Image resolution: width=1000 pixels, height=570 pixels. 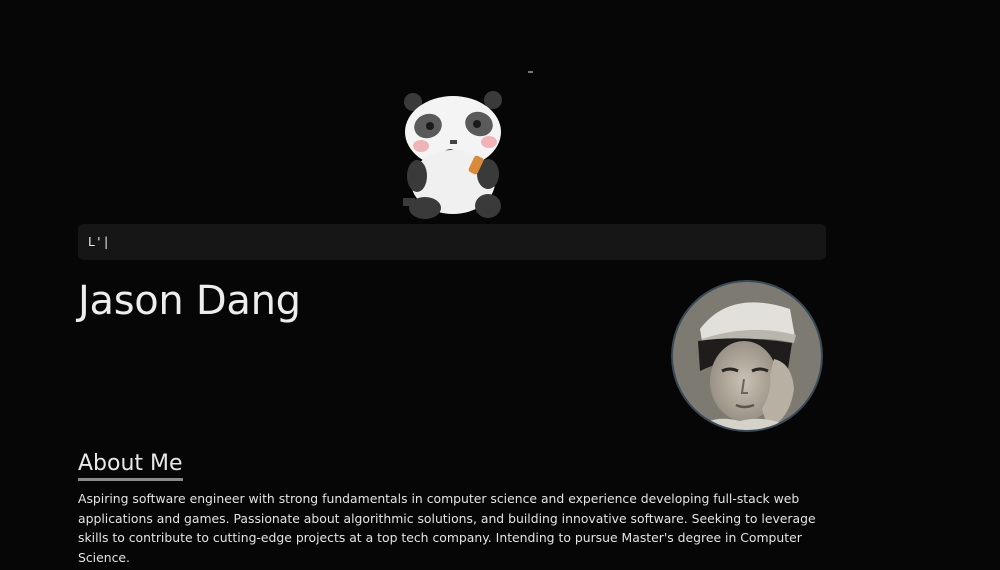 I want to click on panda-mascot-icon, so click(x=452, y=155).